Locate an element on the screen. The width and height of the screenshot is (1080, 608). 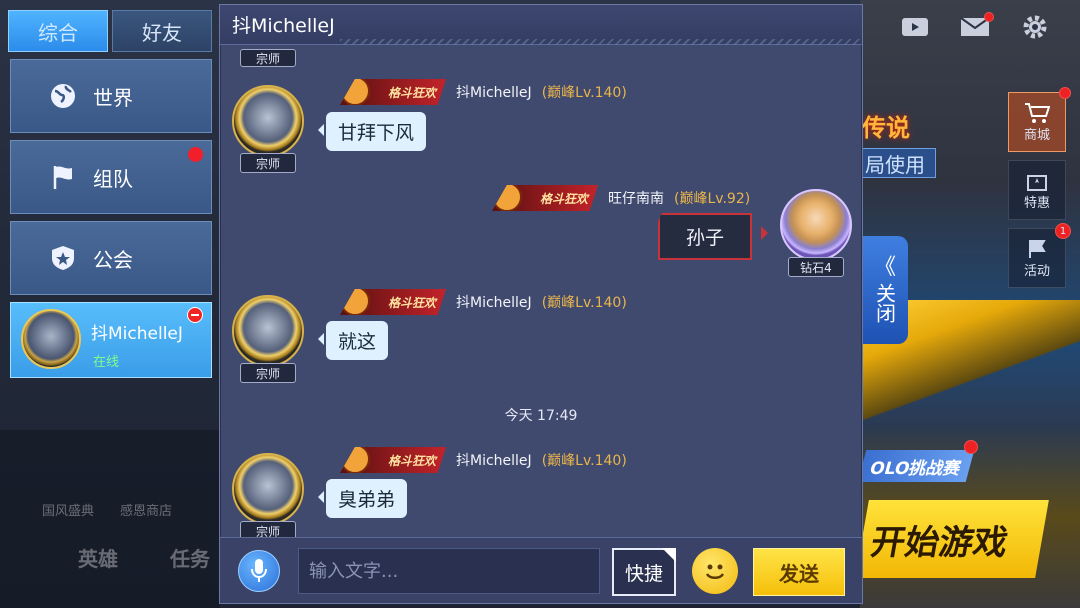
smiley-icon is located at coordinates (715, 571).